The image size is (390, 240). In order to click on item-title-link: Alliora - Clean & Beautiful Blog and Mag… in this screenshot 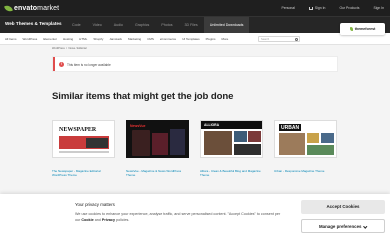, I will do `click(231, 173)`.